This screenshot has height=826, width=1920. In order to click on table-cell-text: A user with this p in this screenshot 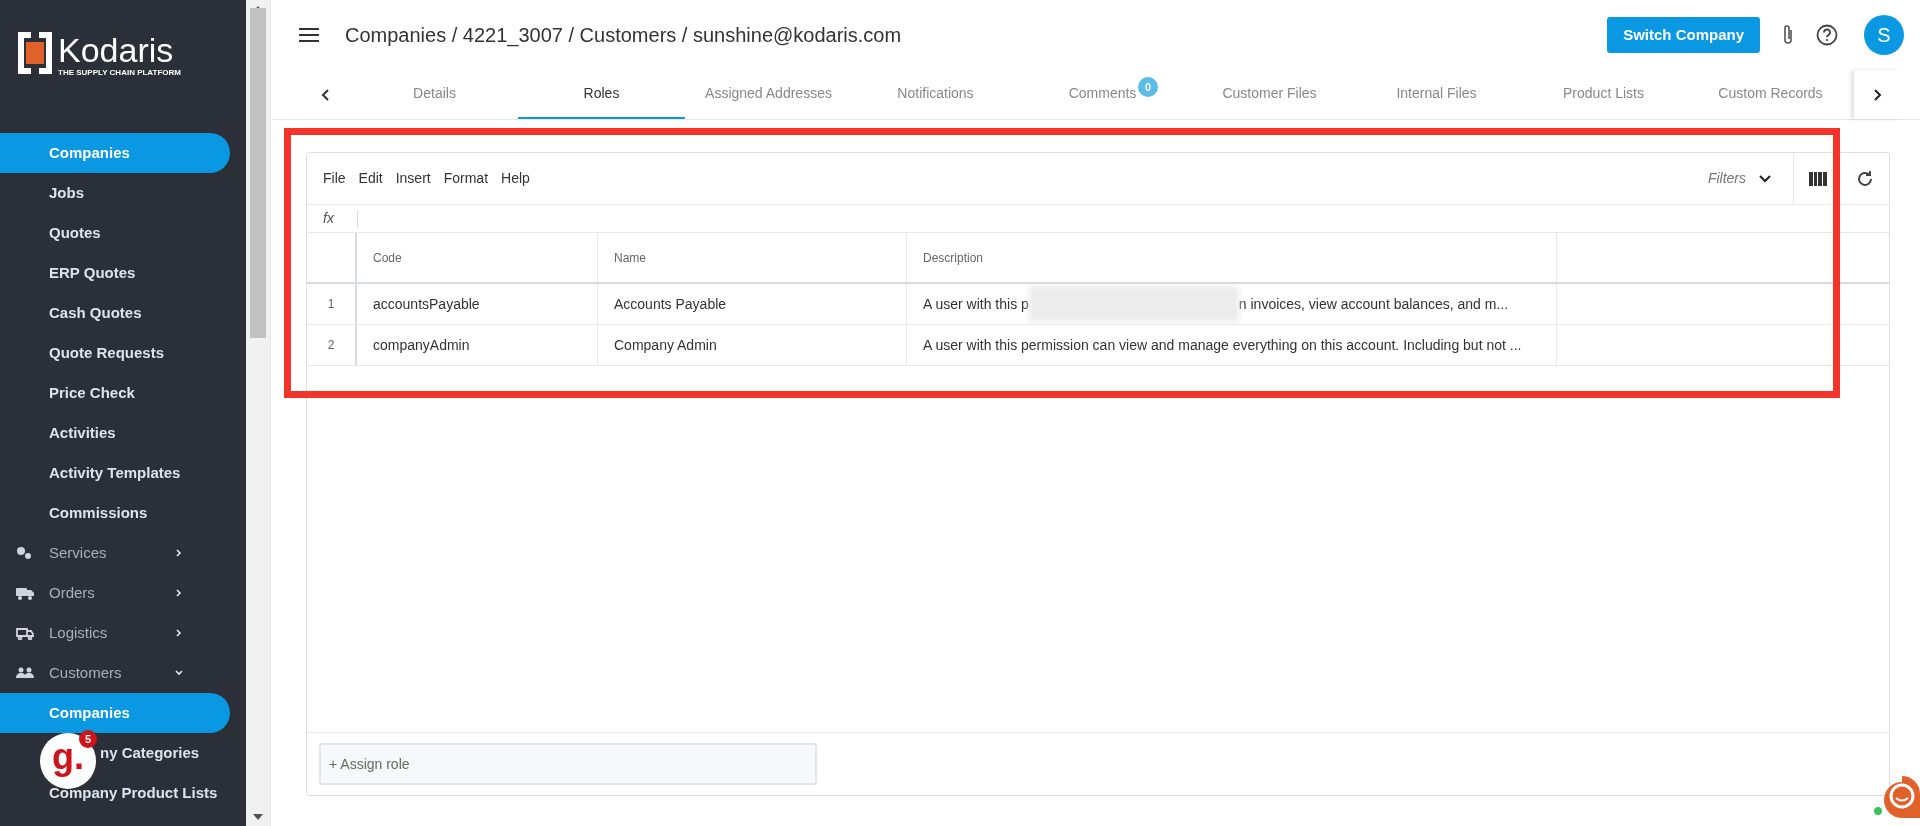, I will do `click(976, 304)`.